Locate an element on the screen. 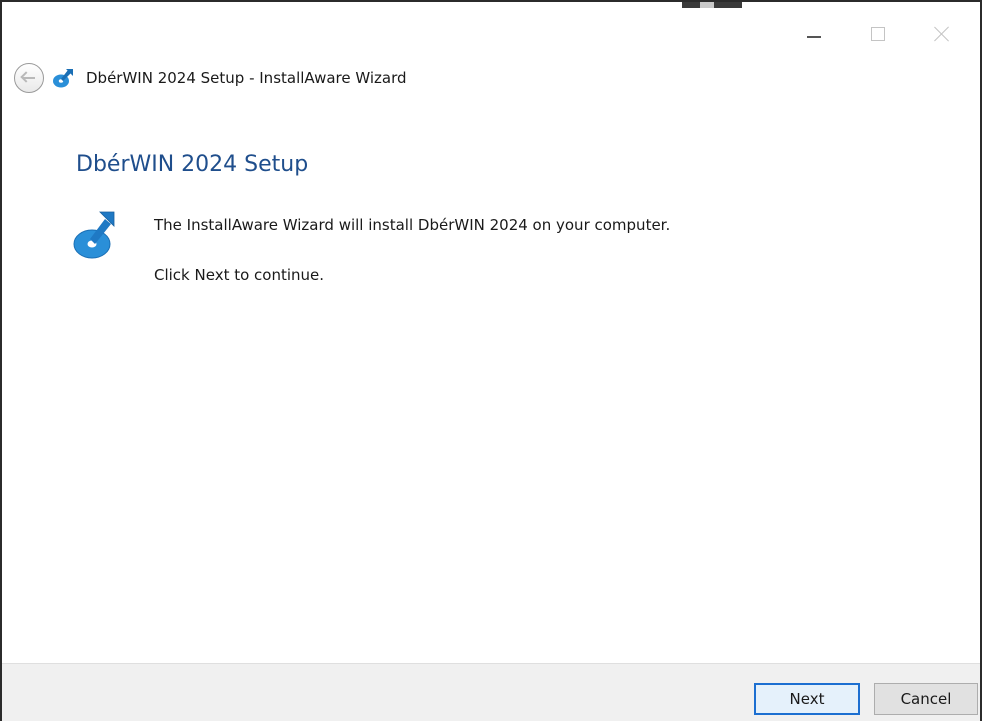 This screenshot has width=982, height=721. next-button: Next is located at coordinates (807, 699).